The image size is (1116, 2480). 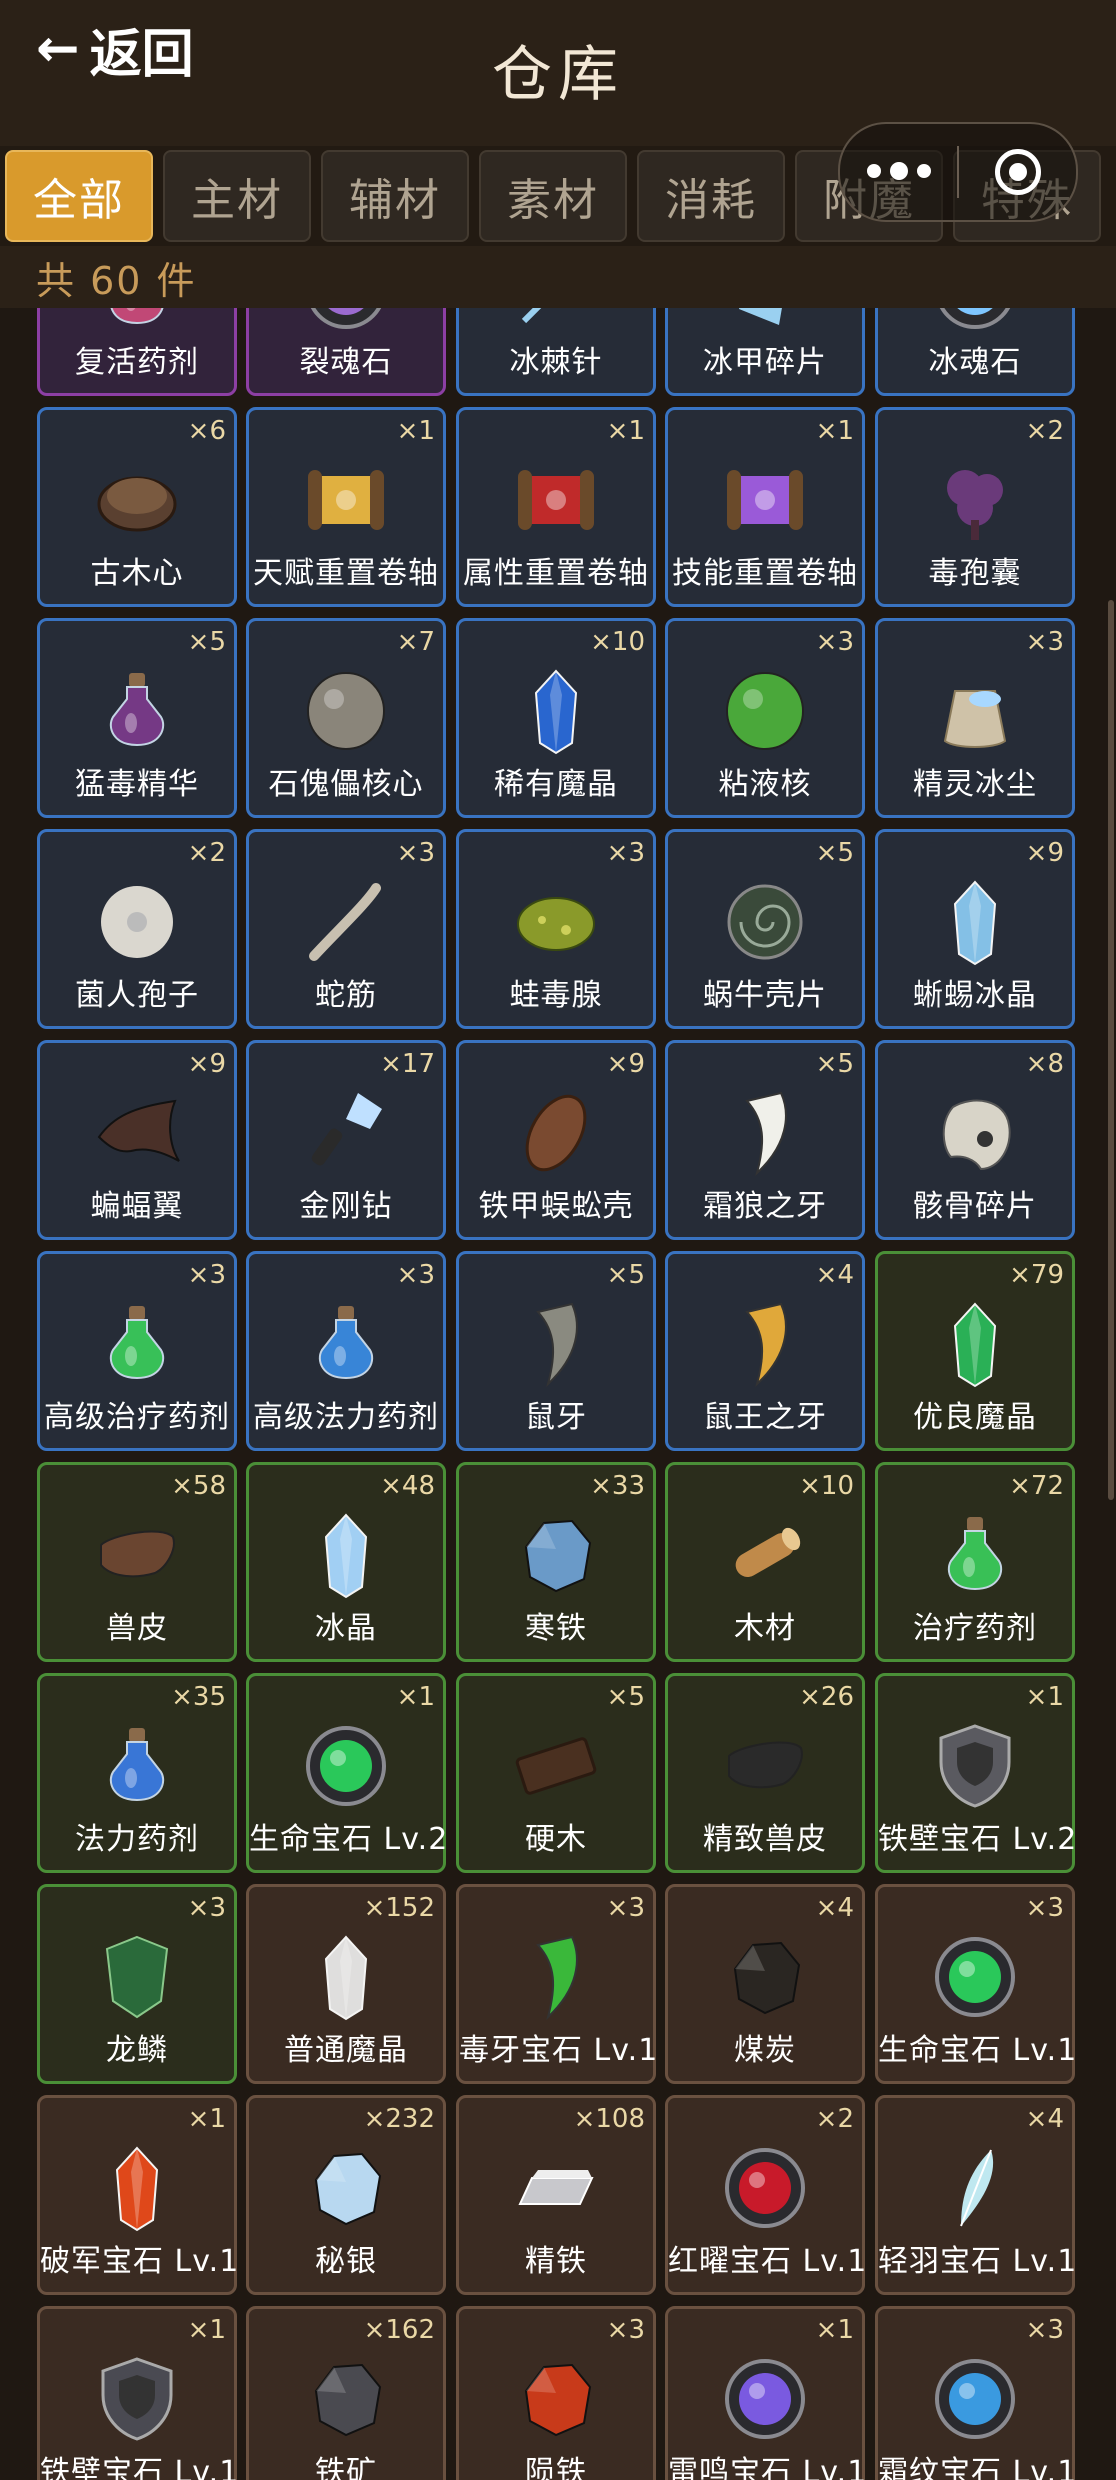 I want to click on tab-2: 辅材, so click(x=395, y=196).